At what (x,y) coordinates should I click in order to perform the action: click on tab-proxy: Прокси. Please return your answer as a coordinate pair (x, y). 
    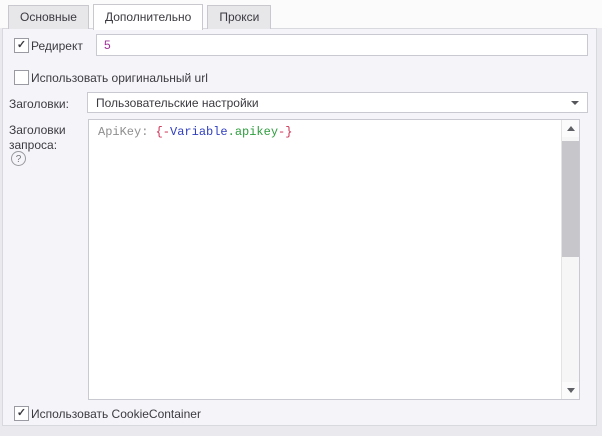
    Looking at the image, I should click on (239, 17).